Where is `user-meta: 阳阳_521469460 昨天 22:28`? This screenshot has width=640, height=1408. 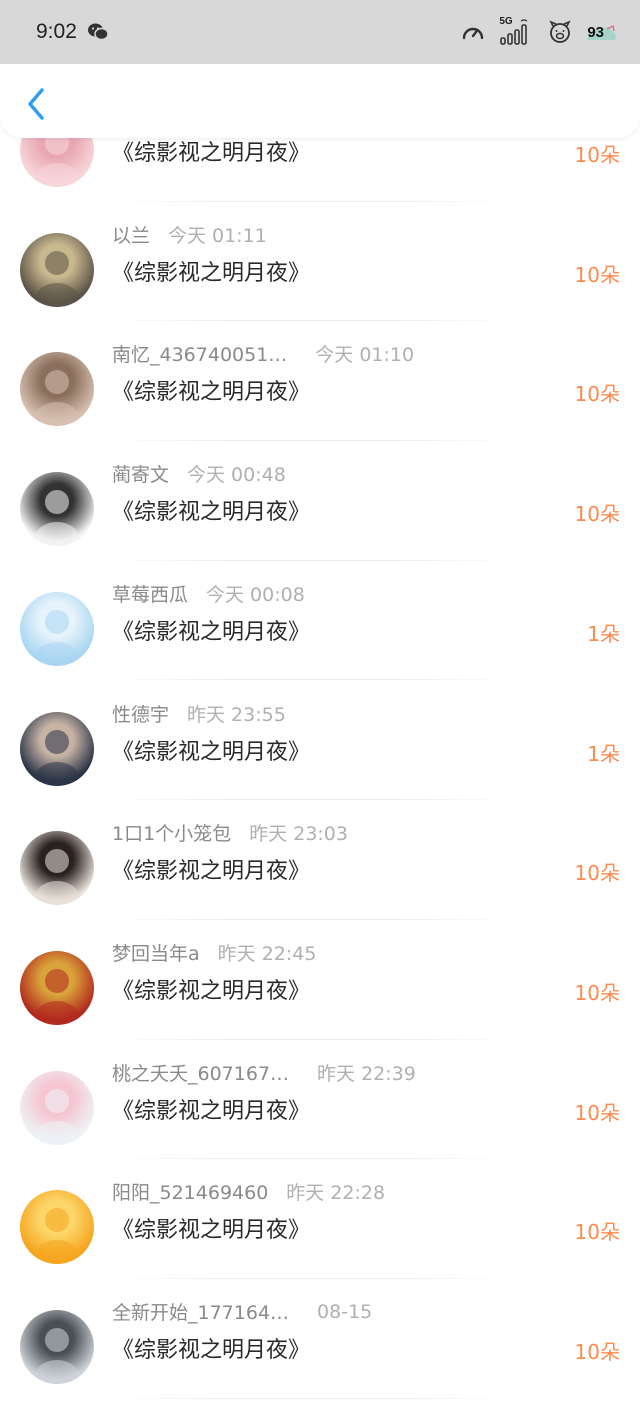 user-meta: 阳阳_521469460 昨天 22:28 is located at coordinates (248, 1191).